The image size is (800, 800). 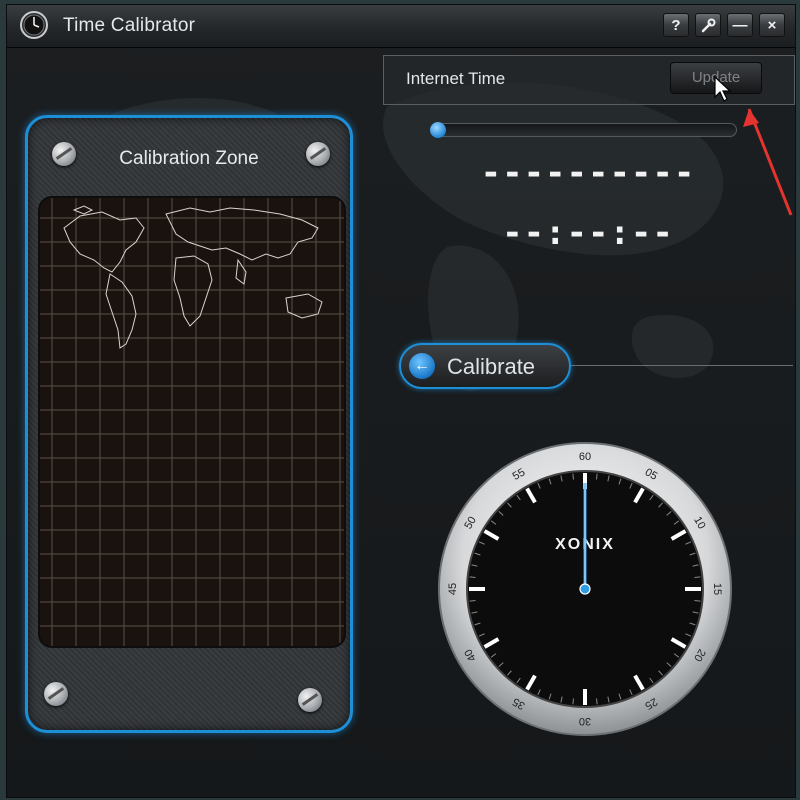 What do you see at coordinates (438, 130) in the screenshot?
I see `progress-knob` at bounding box center [438, 130].